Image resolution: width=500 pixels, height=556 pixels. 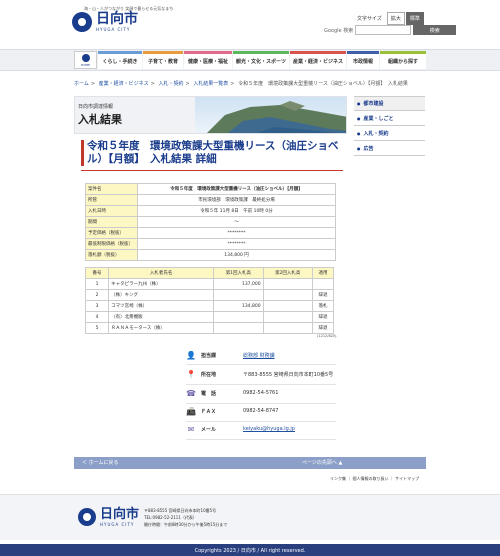 What do you see at coordinates (238, 273) in the screenshot?
I see `column-header: 第1回入札高` at bounding box center [238, 273].